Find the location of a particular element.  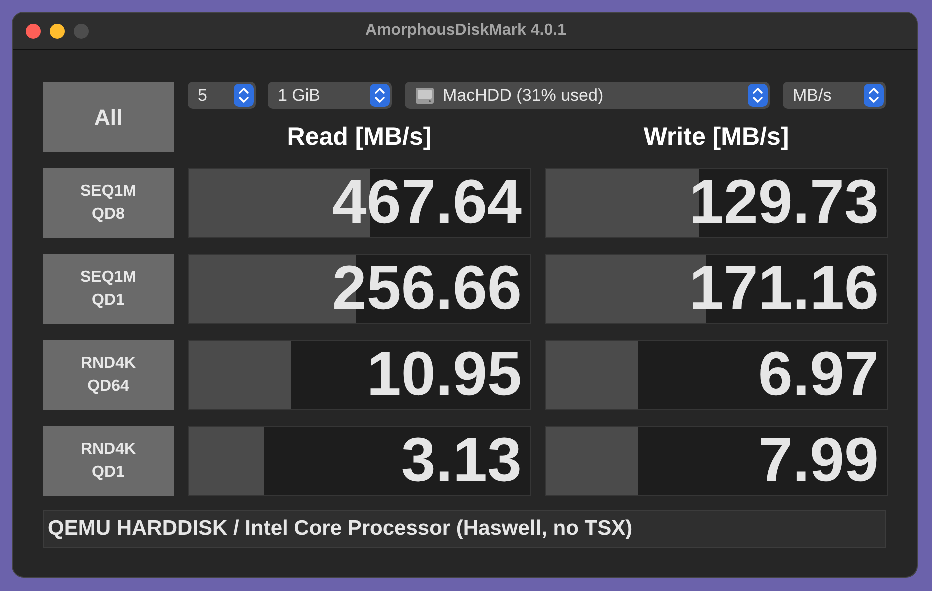

close-button is located at coordinates (33, 31).